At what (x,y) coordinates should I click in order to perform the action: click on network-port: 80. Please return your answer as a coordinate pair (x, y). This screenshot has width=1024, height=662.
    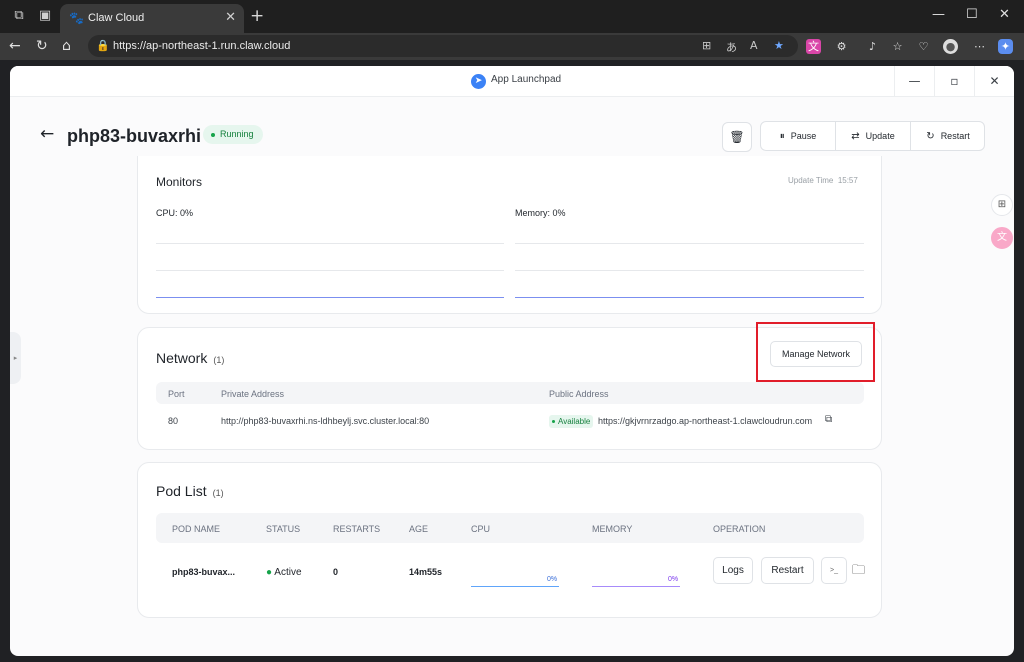
    Looking at the image, I should click on (173, 421).